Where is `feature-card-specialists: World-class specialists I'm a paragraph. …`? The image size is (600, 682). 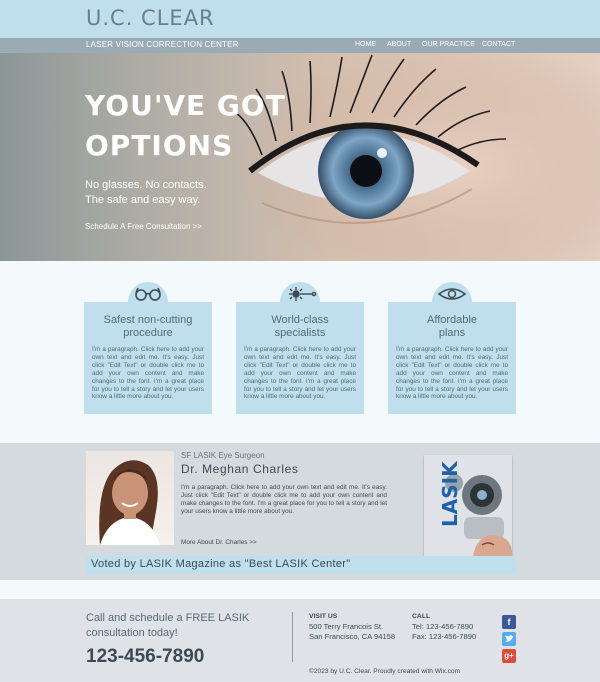 feature-card-specialists: World-class specialists I'm a paragraph. … is located at coordinates (300, 348).